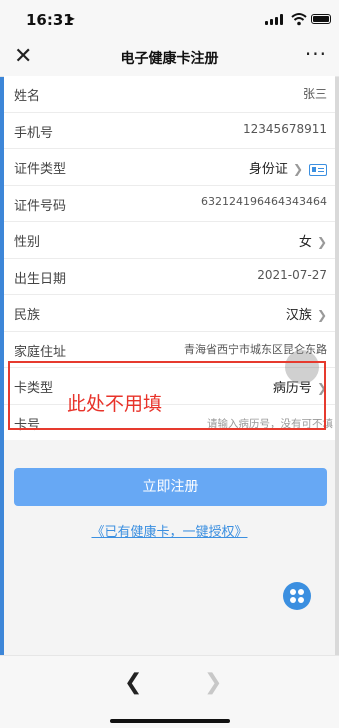  Describe the element at coordinates (170, 487) in the screenshot. I see `register-button: 立即注册` at that location.